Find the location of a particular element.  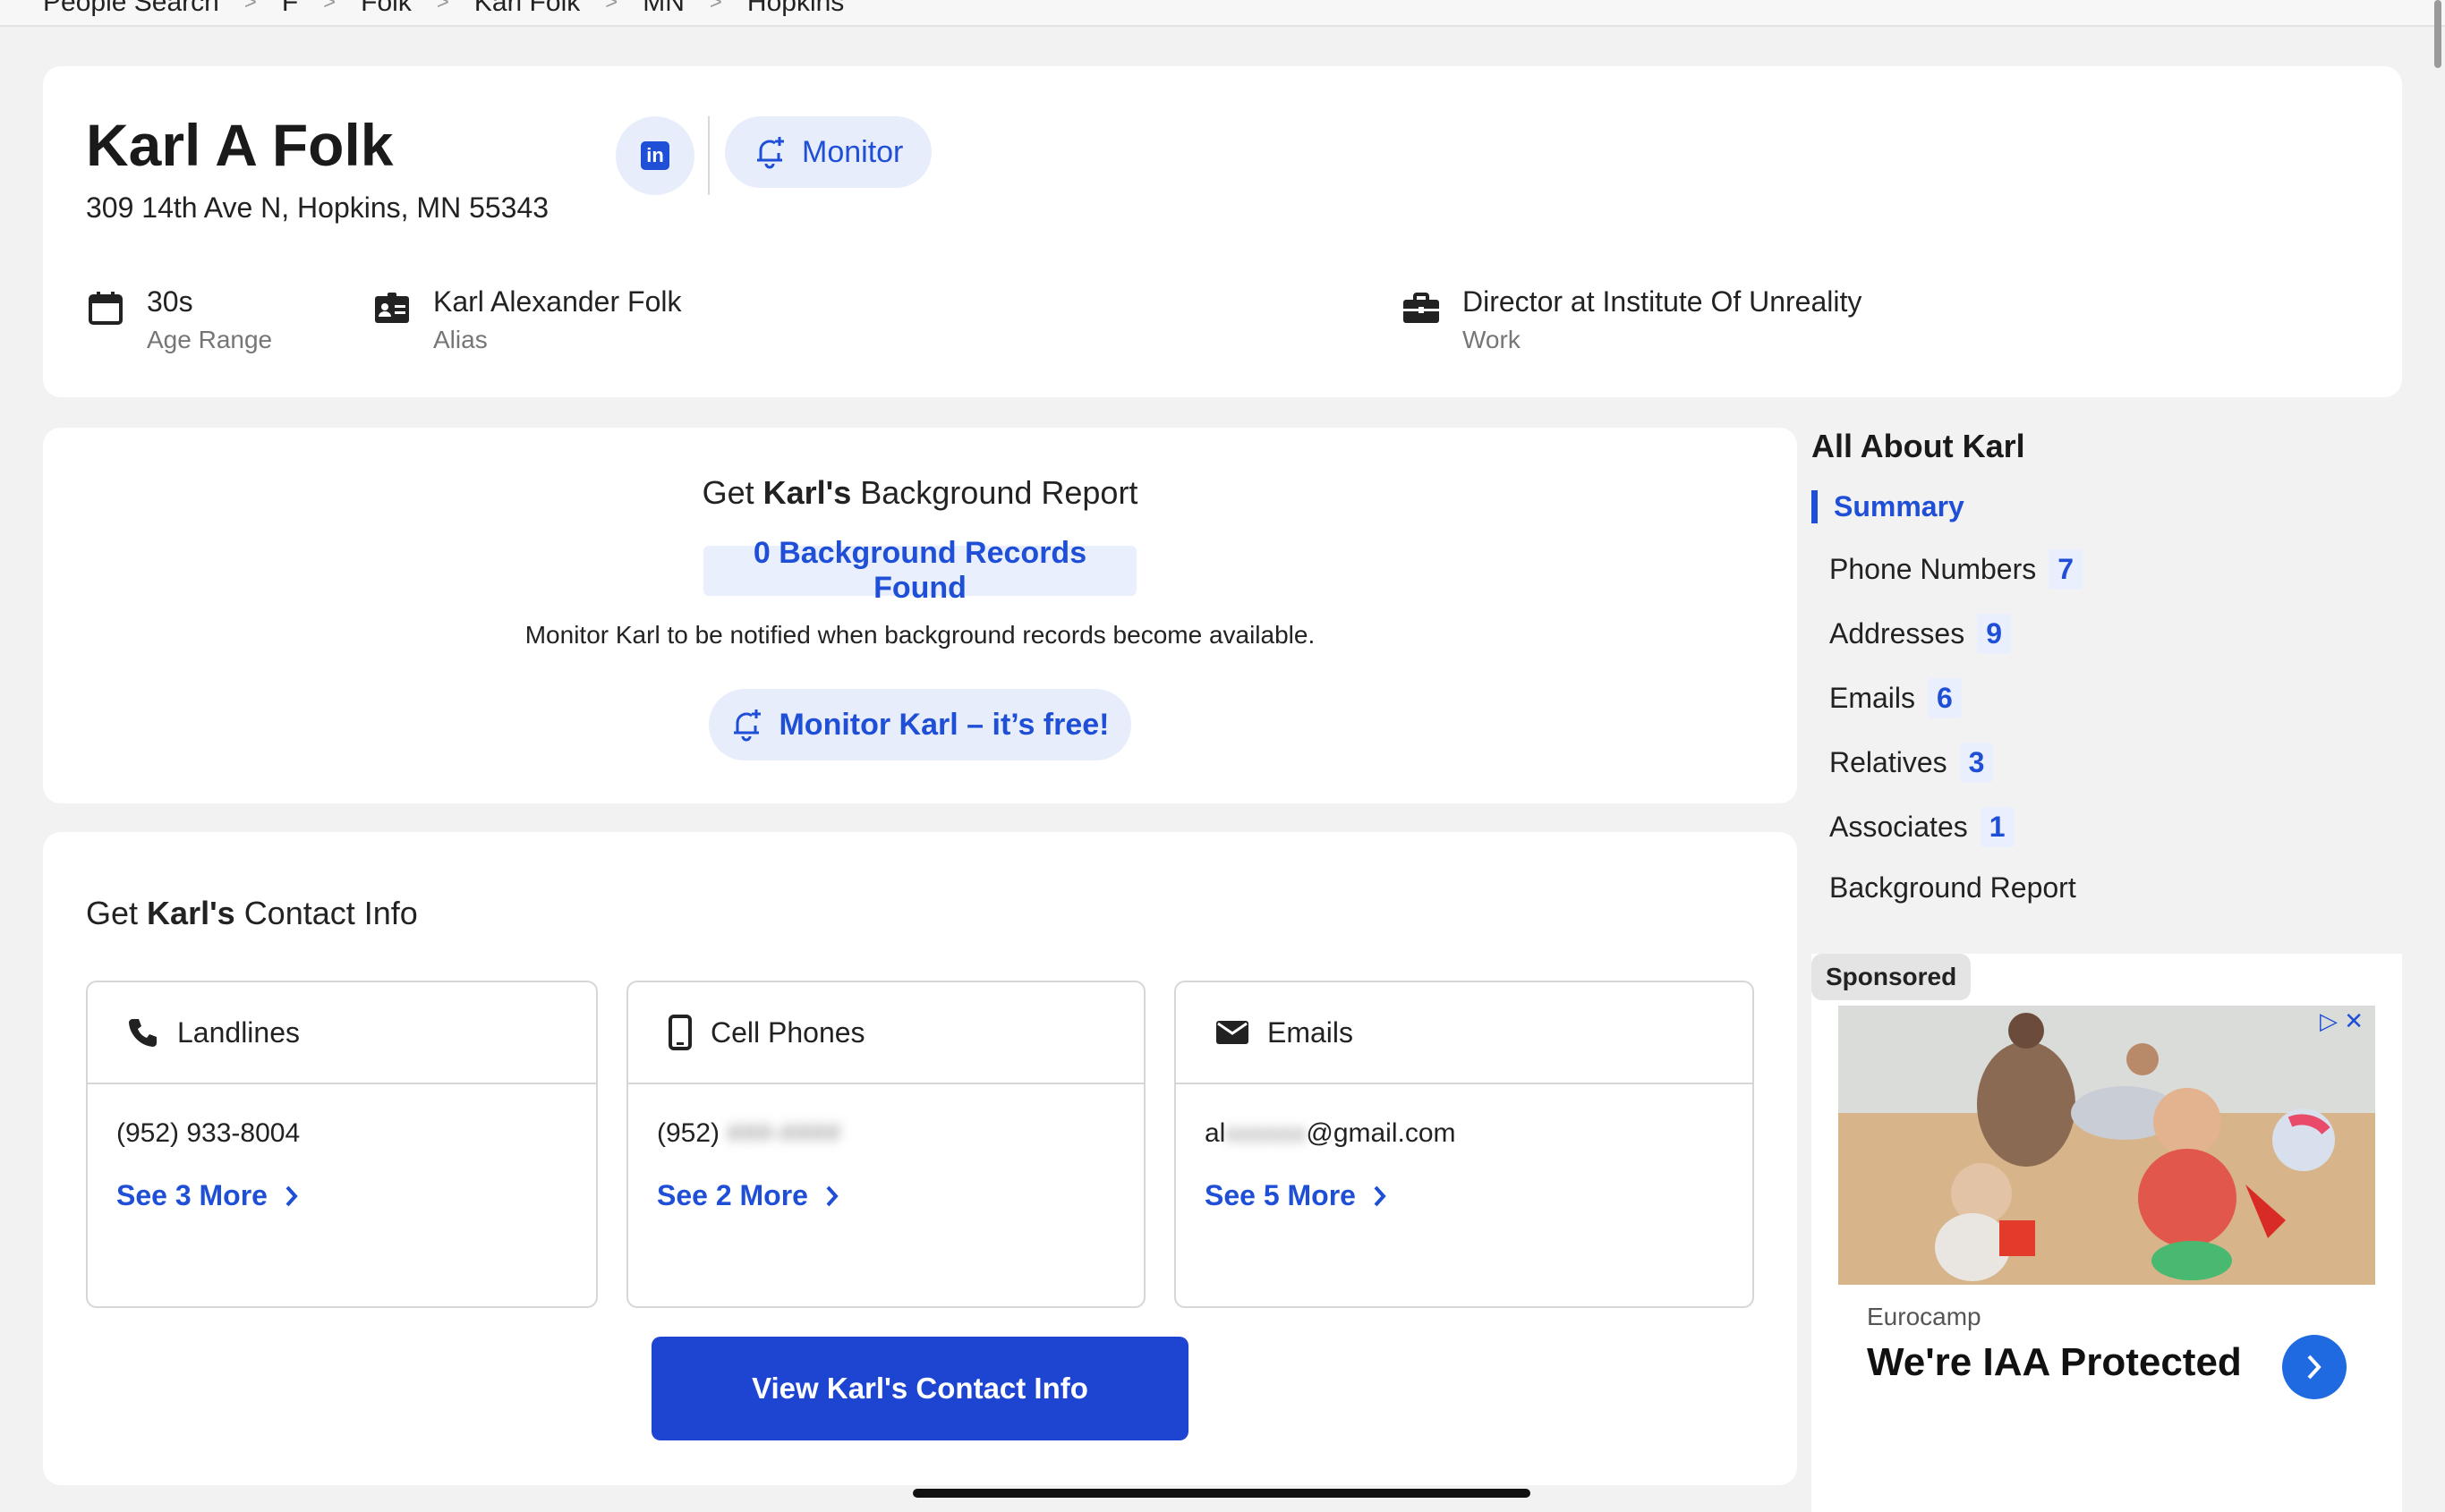

count-badge: 7 is located at coordinates (2066, 569).